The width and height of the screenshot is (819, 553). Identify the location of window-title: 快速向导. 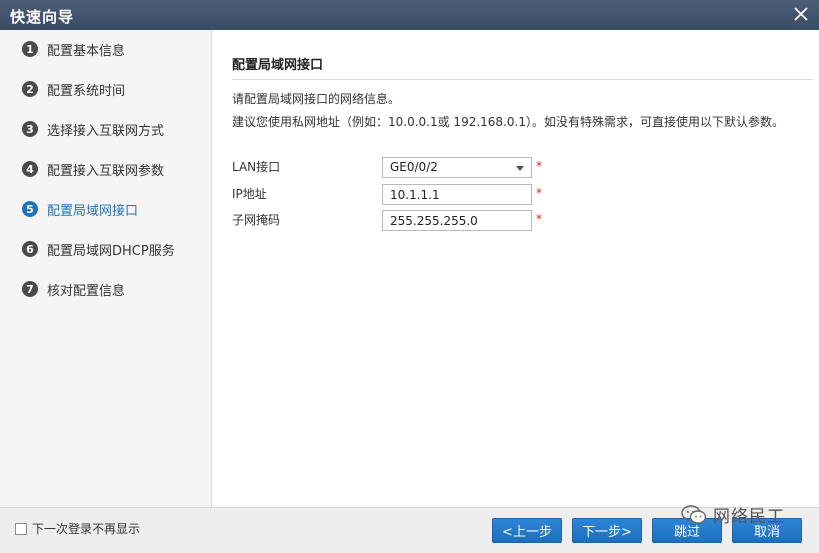
(42, 17).